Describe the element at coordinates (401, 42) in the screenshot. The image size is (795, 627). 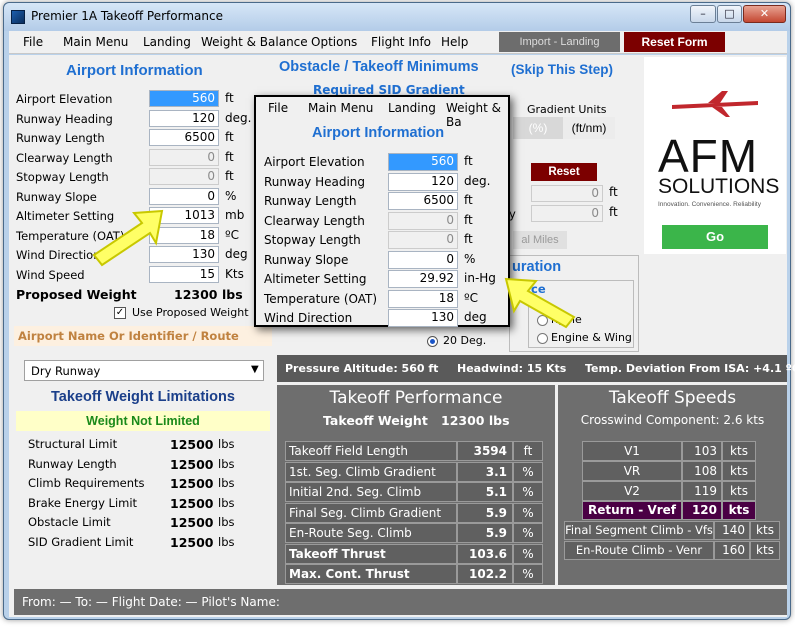
I see `menu-flight-info: Flight Info` at that location.